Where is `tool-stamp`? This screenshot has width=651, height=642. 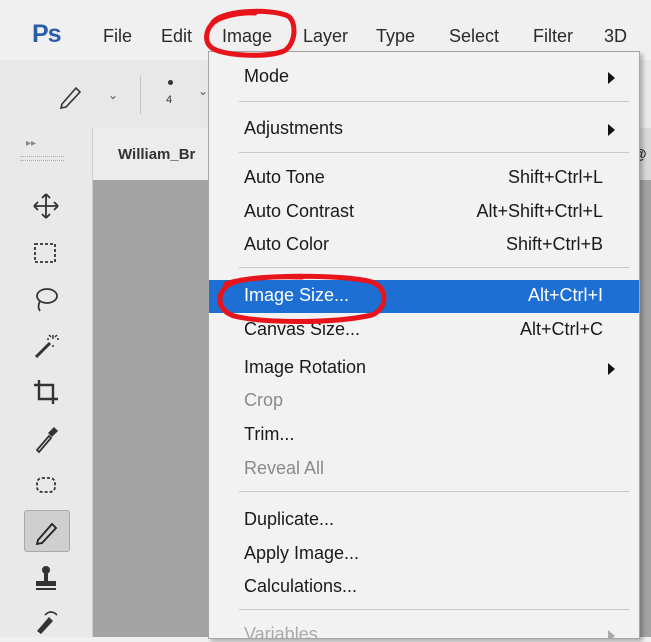 tool-stamp is located at coordinates (46, 578).